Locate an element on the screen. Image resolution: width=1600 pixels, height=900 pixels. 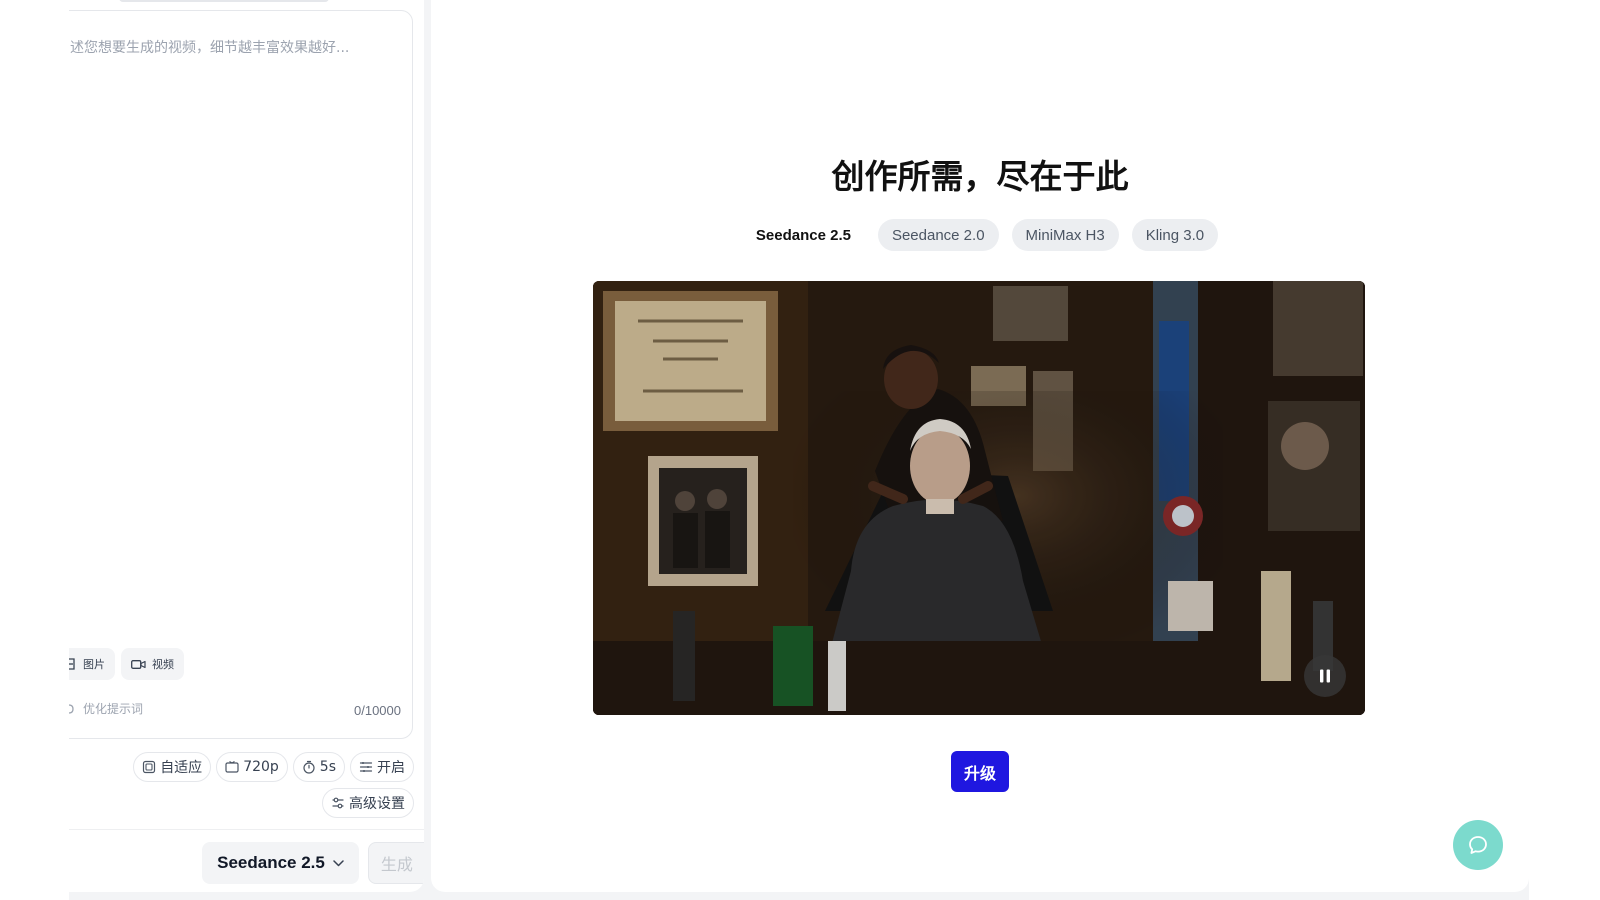
feature-toggle-option: 开启 is located at coordinates (382, 767).